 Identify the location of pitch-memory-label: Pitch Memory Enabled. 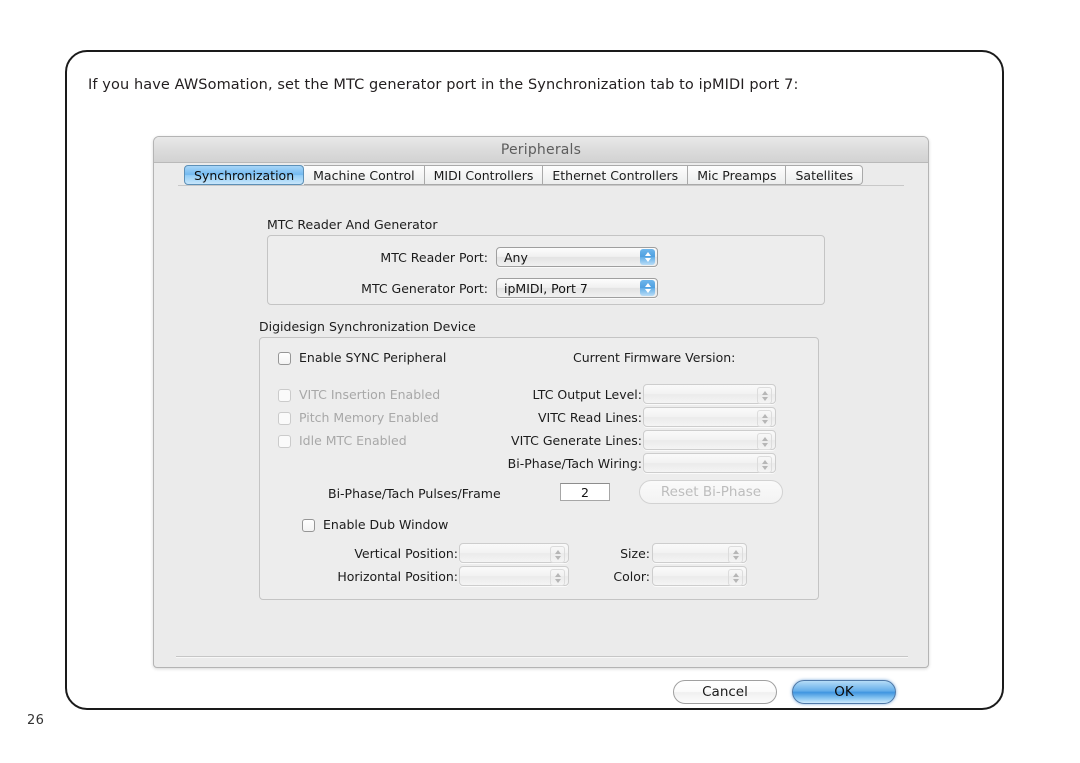
(369, 417).